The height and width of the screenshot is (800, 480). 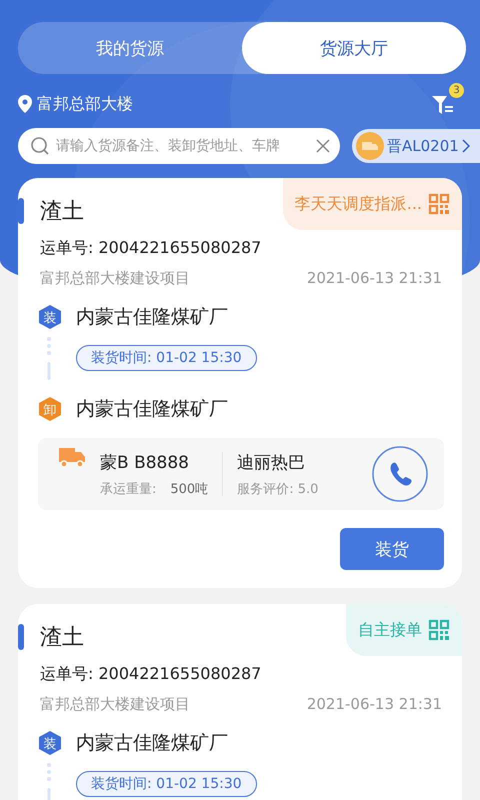 I want to click on tab: 货源大厅, so click(x=354, y=48).